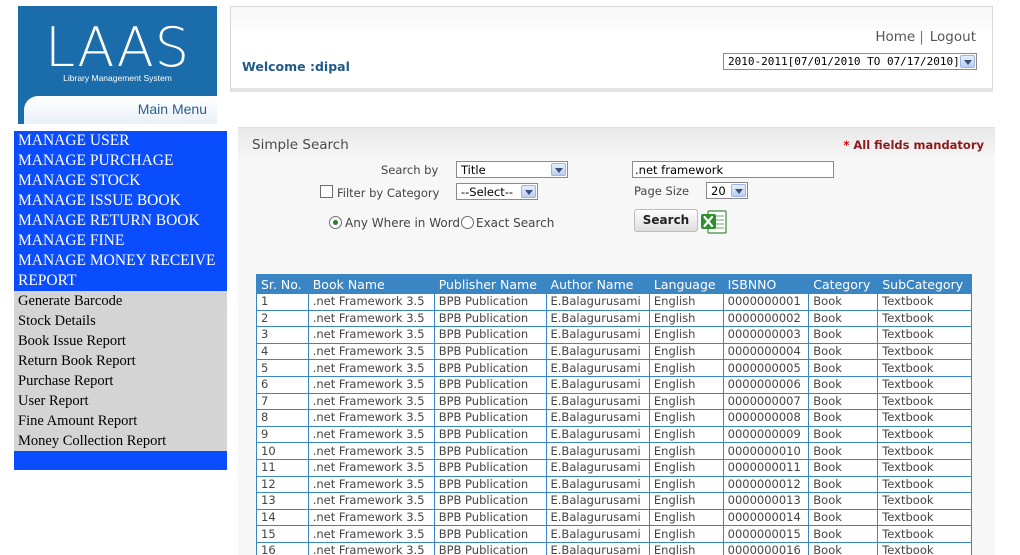  Describe the element at coordinates (120, 181) in the screenshot. I see `sidebar-item-manage-stock: MANAGE STOCK` at that location.